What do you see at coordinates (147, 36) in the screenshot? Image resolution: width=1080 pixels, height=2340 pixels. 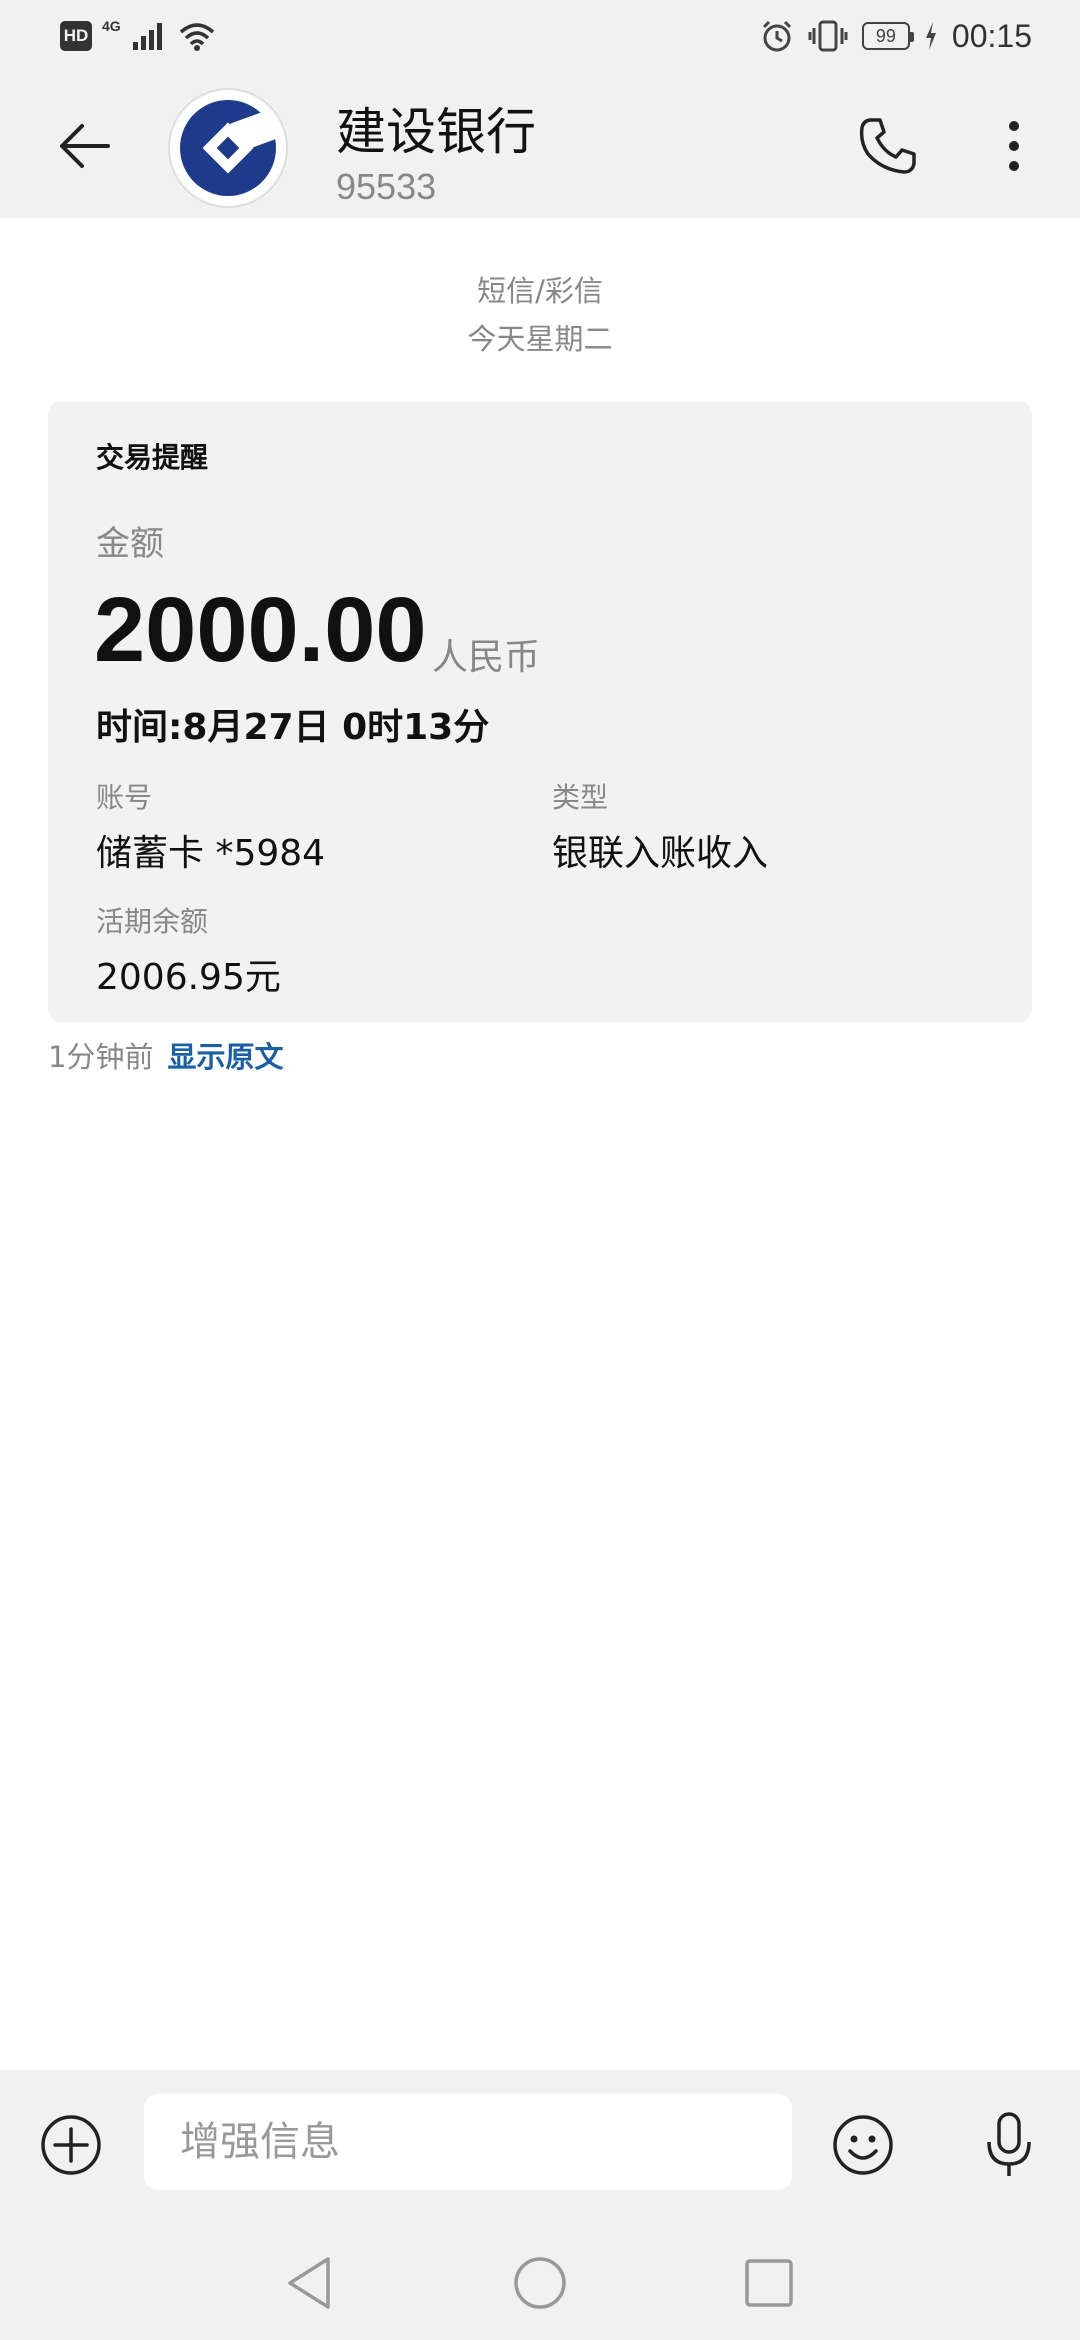 I see `signal-icon` at bounding box center [147, 36].